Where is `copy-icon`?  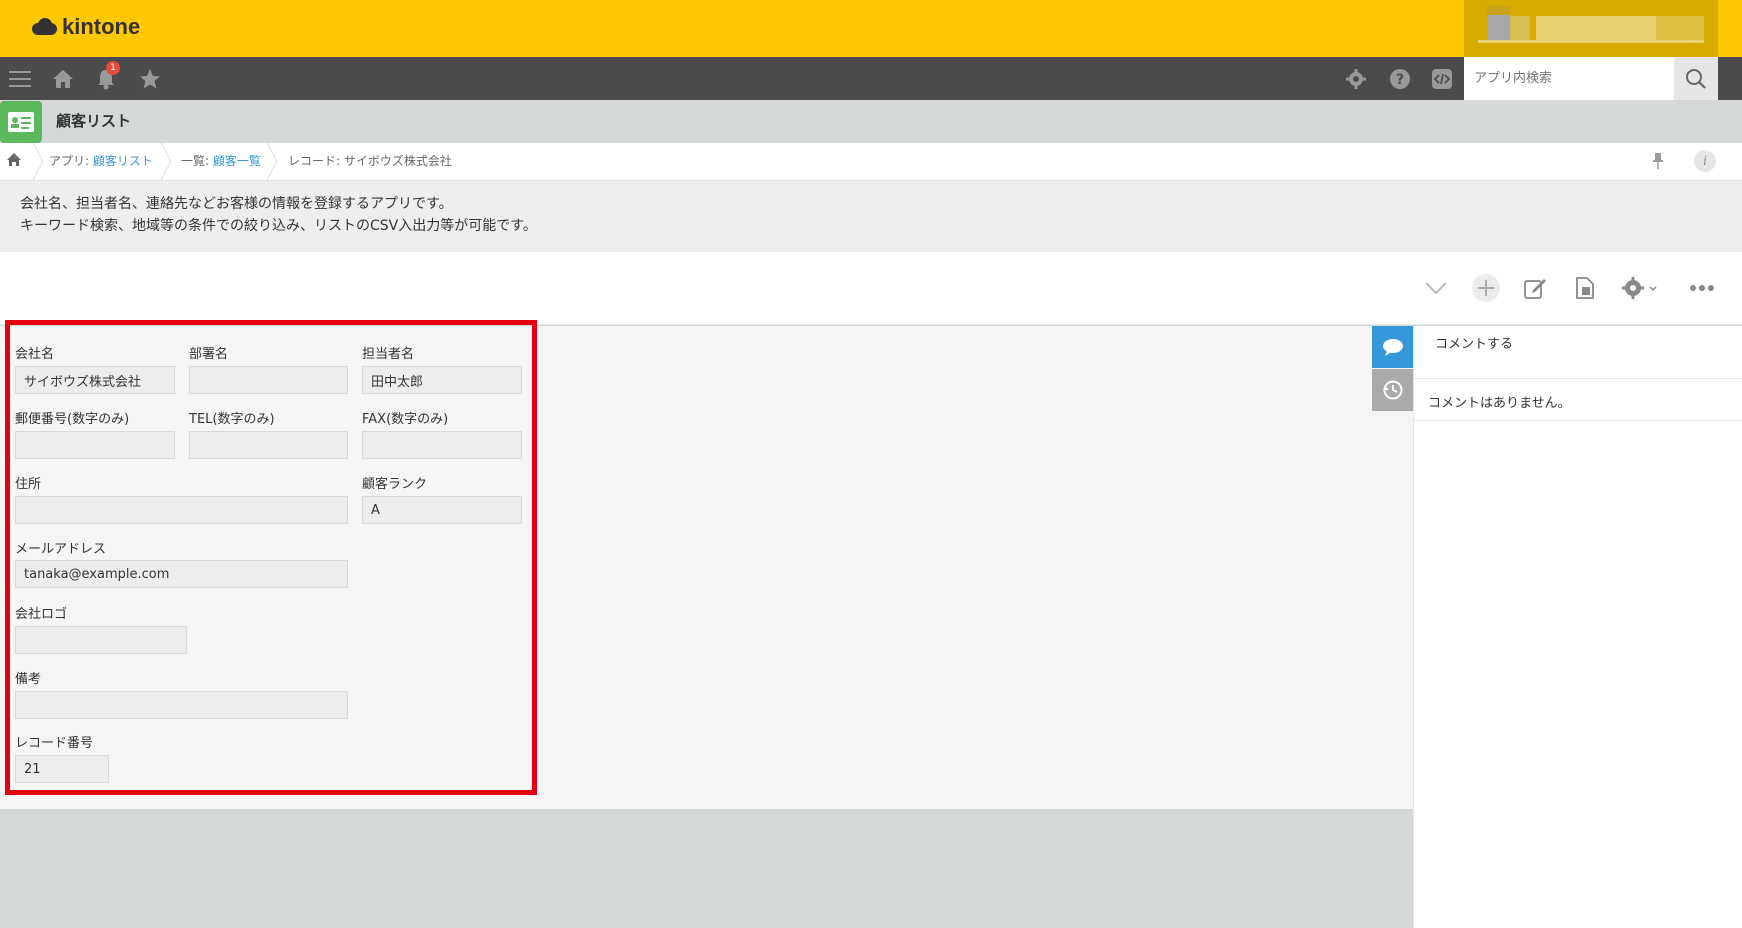
copy-icon is located at coordinates (1585, 288).